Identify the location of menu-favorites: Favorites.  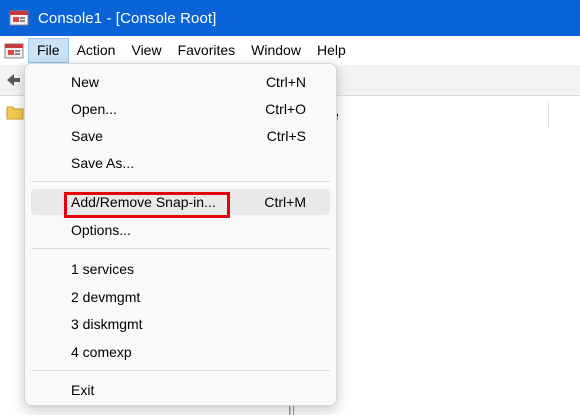
(207, 50).